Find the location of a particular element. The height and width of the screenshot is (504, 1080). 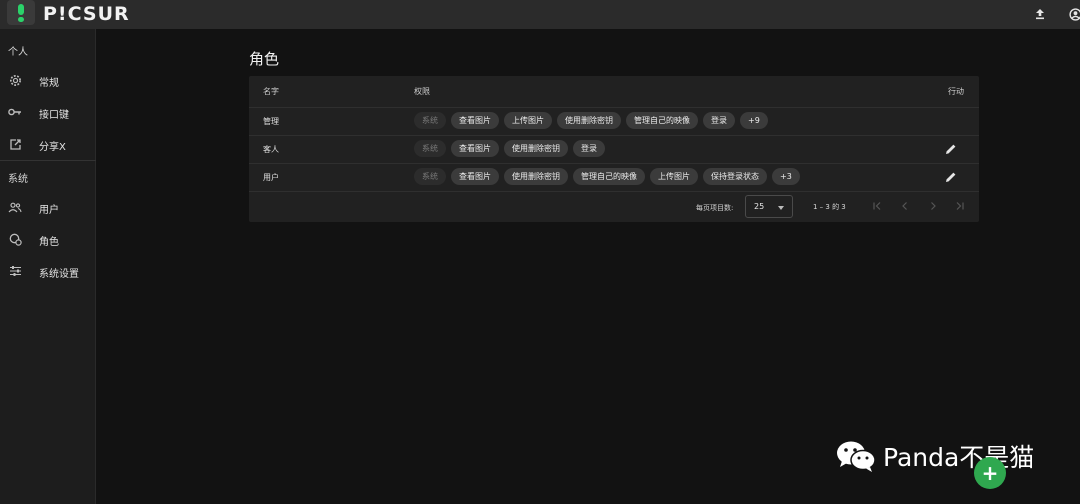

first-page-icon is located at coordinates (877, 206).